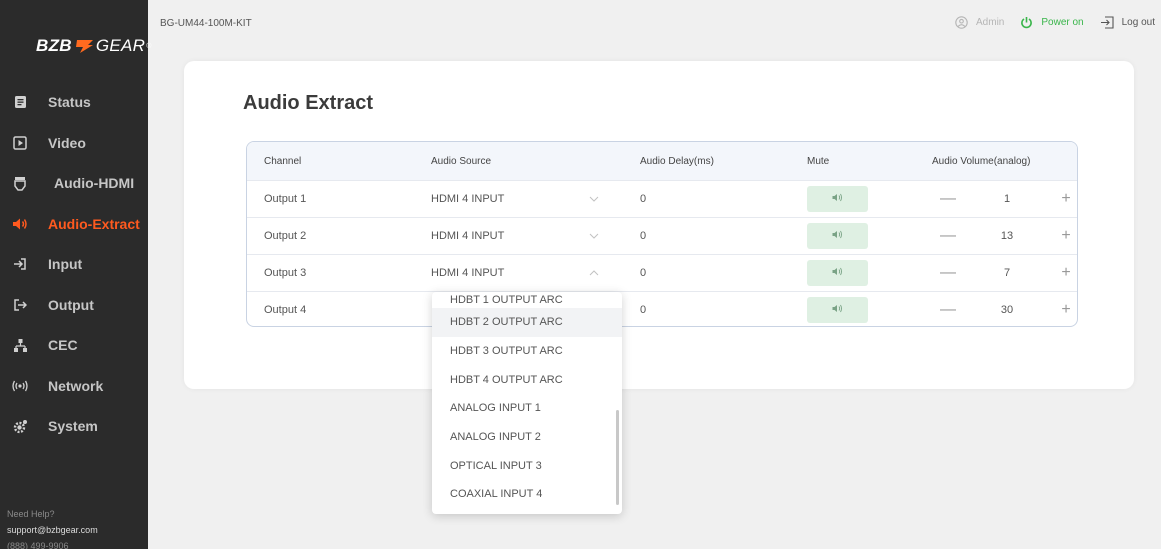 This screenshot has width=1161, height=549. What do you see at coordinates (120, 45) in the screenshot?
I see `logo-text-right: GEAR` at bounding box center [120, 45].